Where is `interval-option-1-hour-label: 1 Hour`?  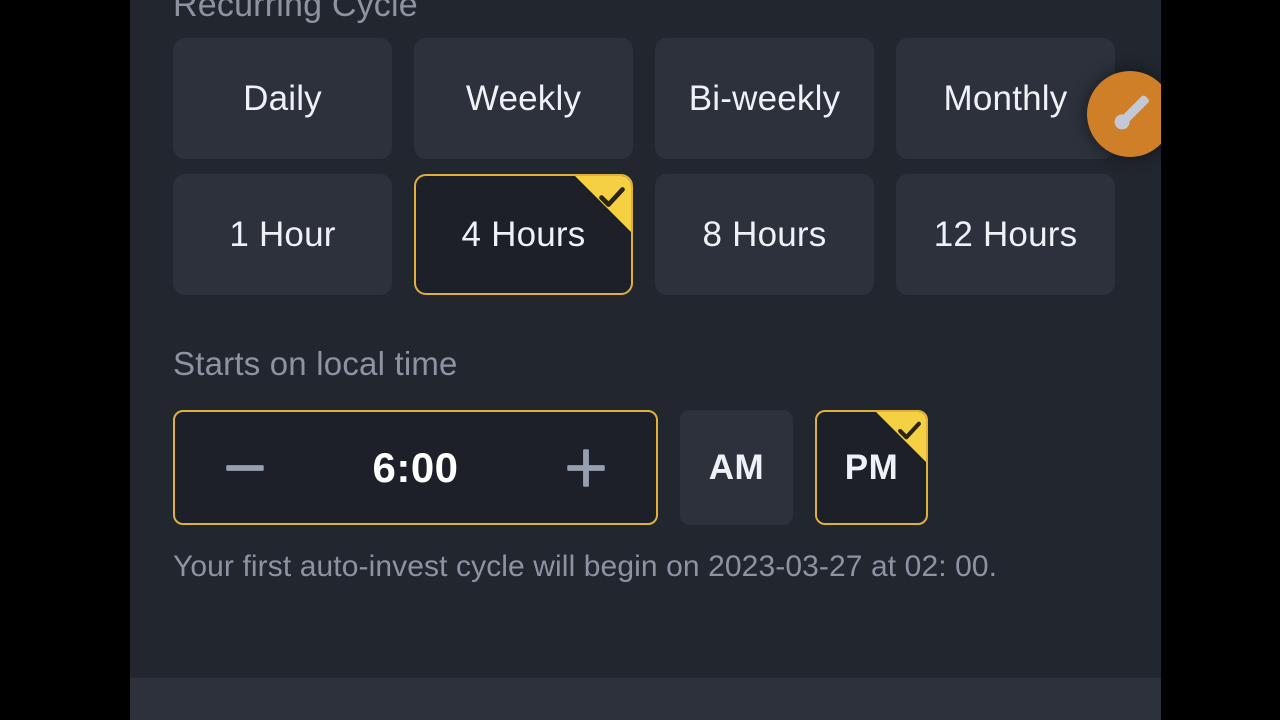
interval-option-1-hour-label: 1 Hour is located at coordinates (282, 234).